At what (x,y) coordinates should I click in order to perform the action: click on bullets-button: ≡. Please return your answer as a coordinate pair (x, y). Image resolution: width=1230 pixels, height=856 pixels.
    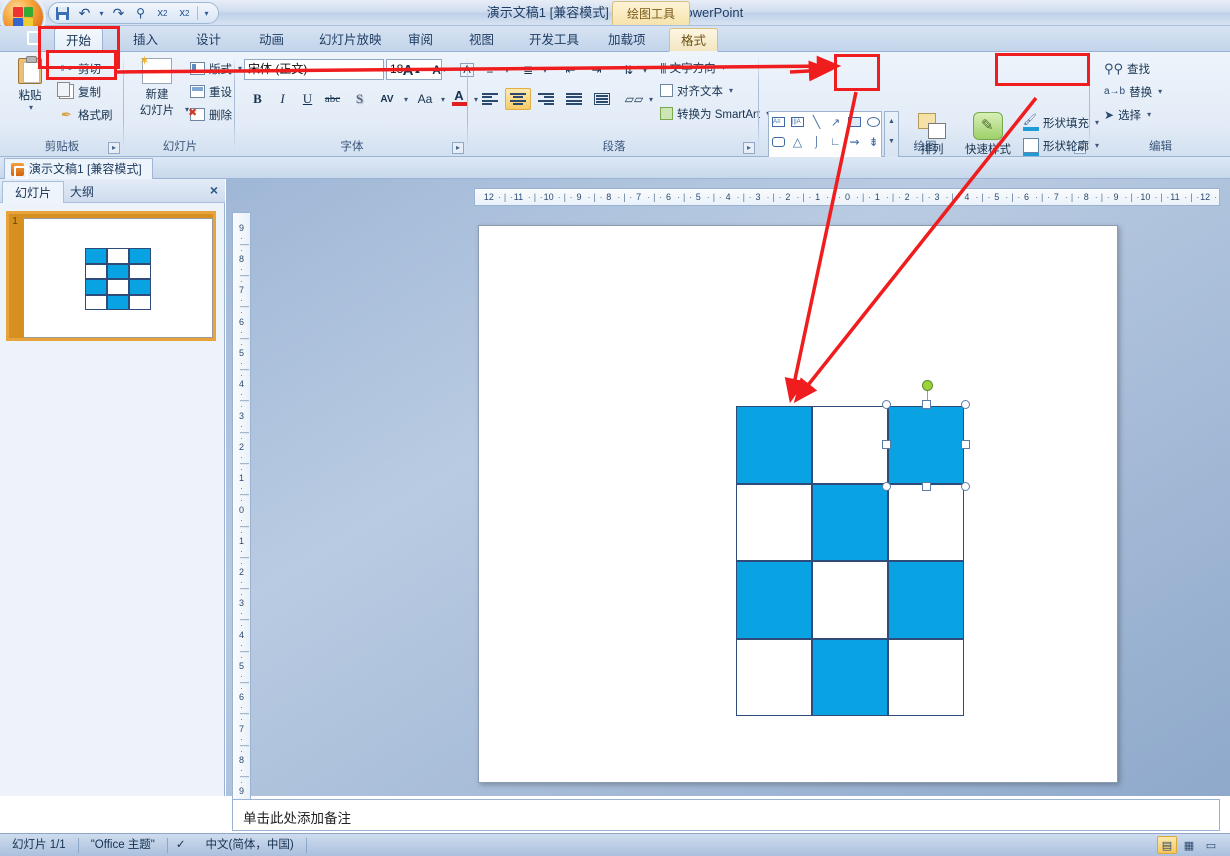
    Looking at the image, I should click on (490, 70).